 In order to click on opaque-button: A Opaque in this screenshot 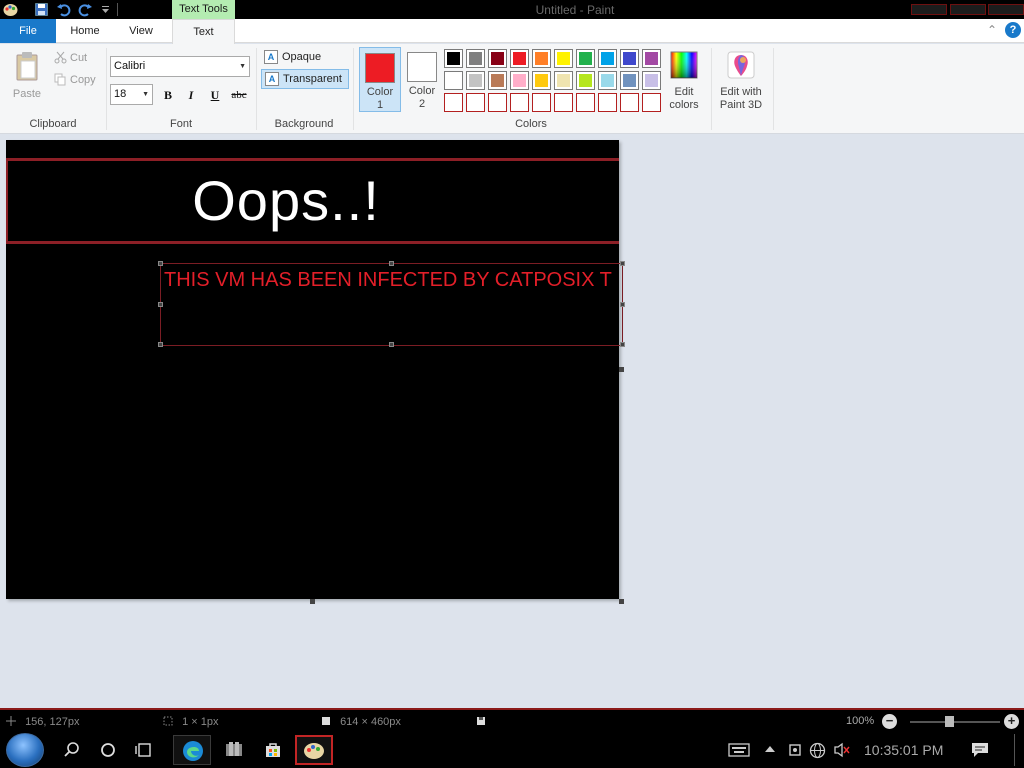, I will do `click(299, 58)`.